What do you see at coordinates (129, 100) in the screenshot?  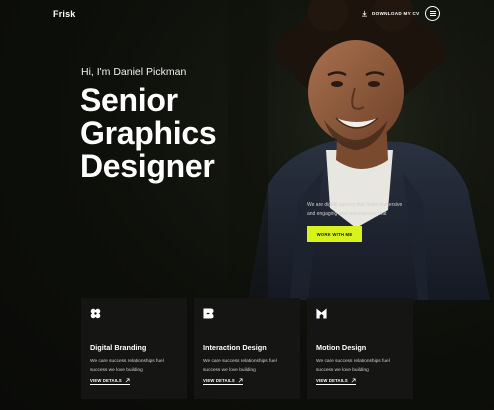 I see `hero-title-line: Senior` at bounding box center [129, 100].